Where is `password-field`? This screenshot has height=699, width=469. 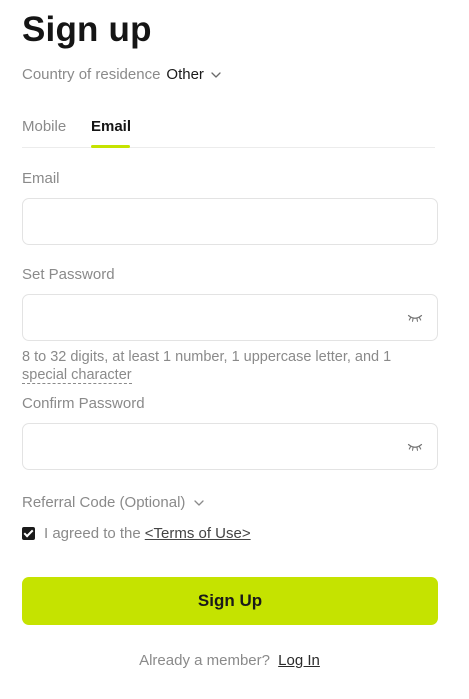
password-field is located at coordinates (230, 317).